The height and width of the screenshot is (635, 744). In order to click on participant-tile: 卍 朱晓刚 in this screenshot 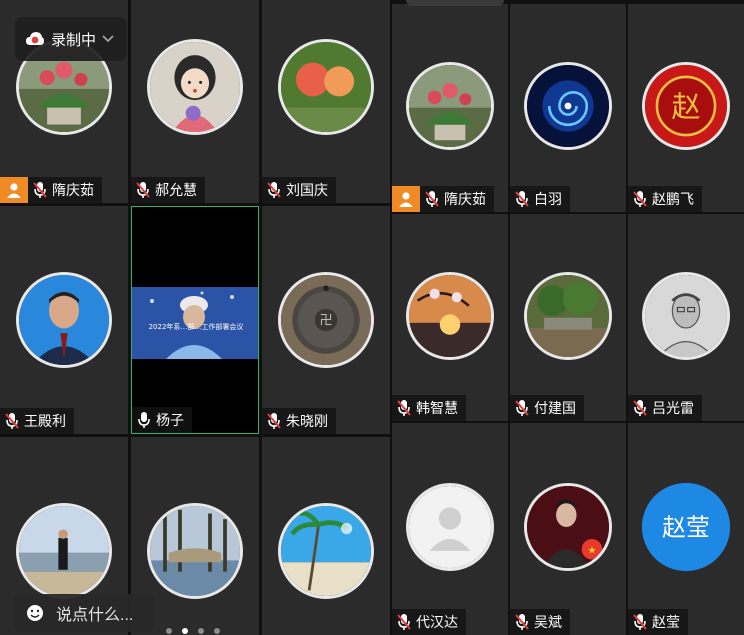, I will do `click(326, 320)`.